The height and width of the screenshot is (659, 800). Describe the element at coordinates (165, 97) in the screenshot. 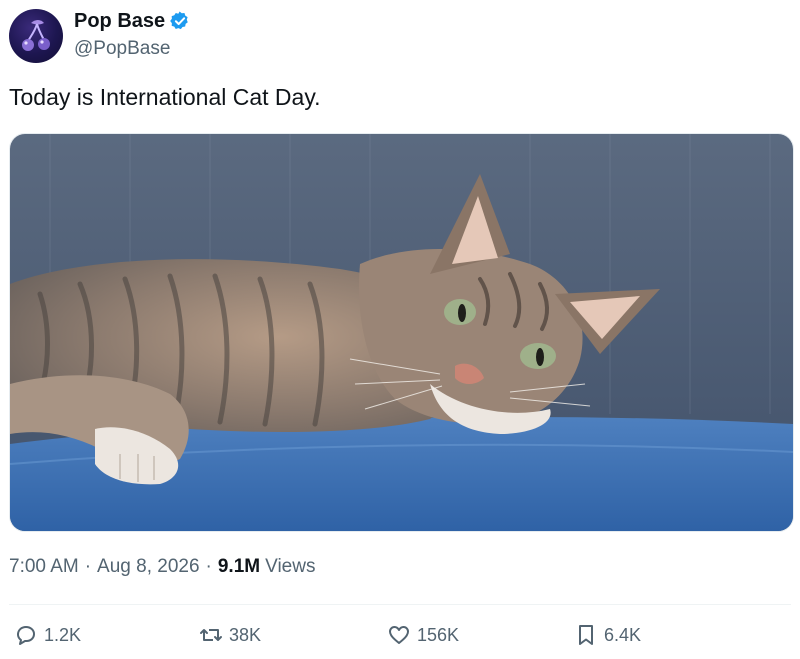

I see `tweet-text: Today is International Cat Day.` at that location.